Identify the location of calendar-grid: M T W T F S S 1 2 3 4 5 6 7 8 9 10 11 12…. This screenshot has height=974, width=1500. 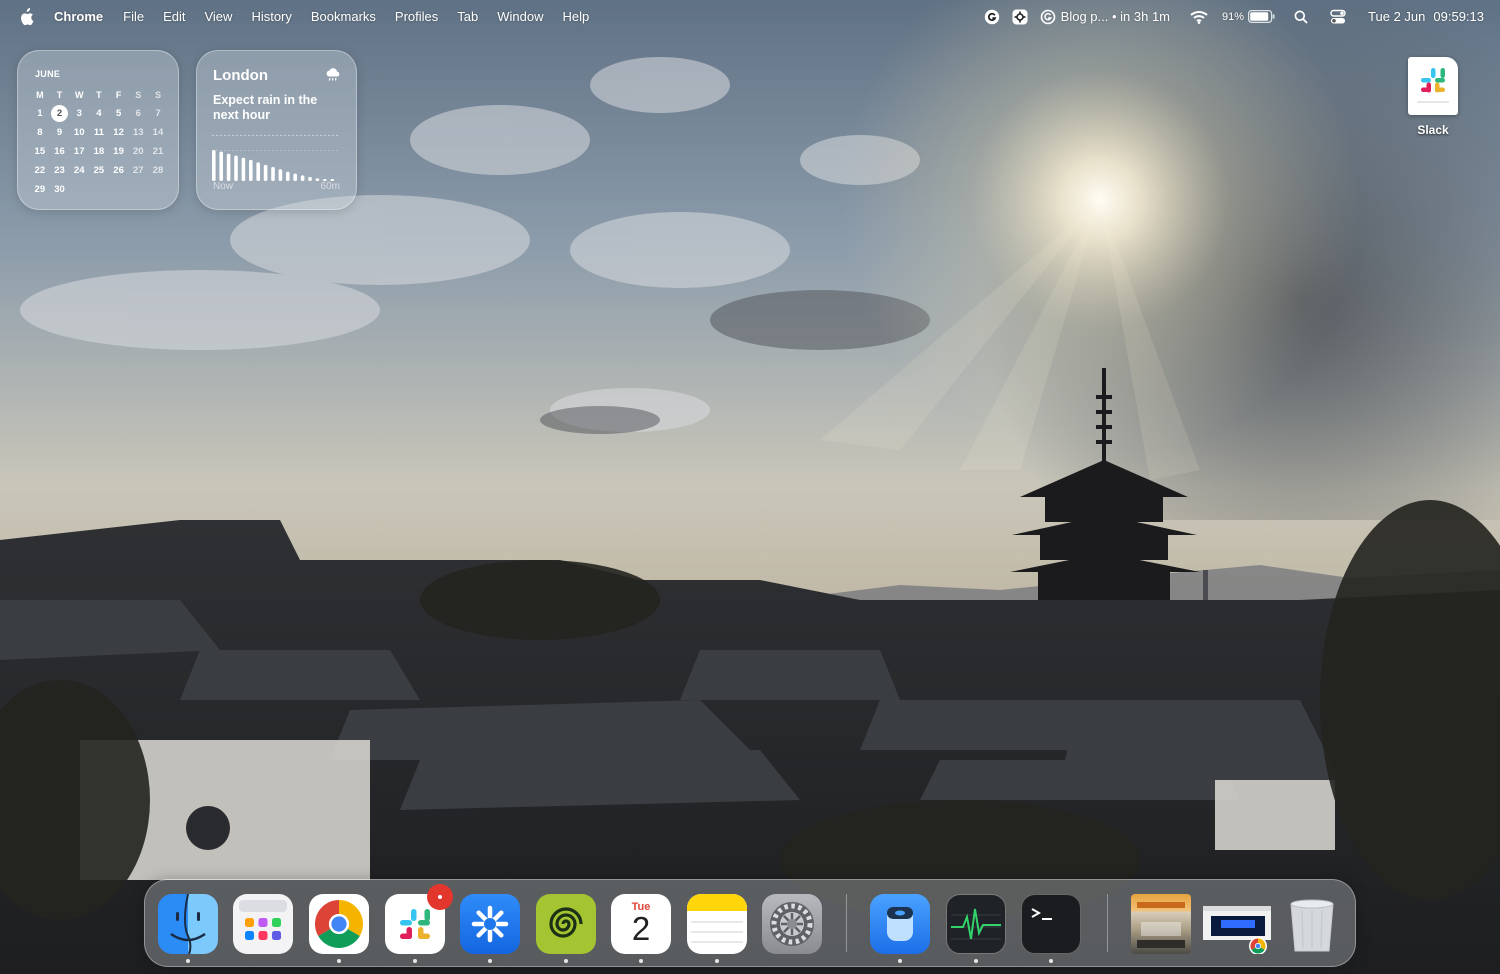
(99, 142).